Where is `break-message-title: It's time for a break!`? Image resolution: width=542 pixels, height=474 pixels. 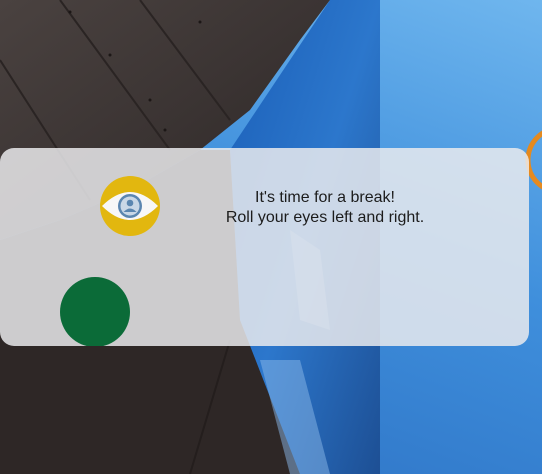
break-message-title: It's time for a break! is located at coordinates (325, 197).